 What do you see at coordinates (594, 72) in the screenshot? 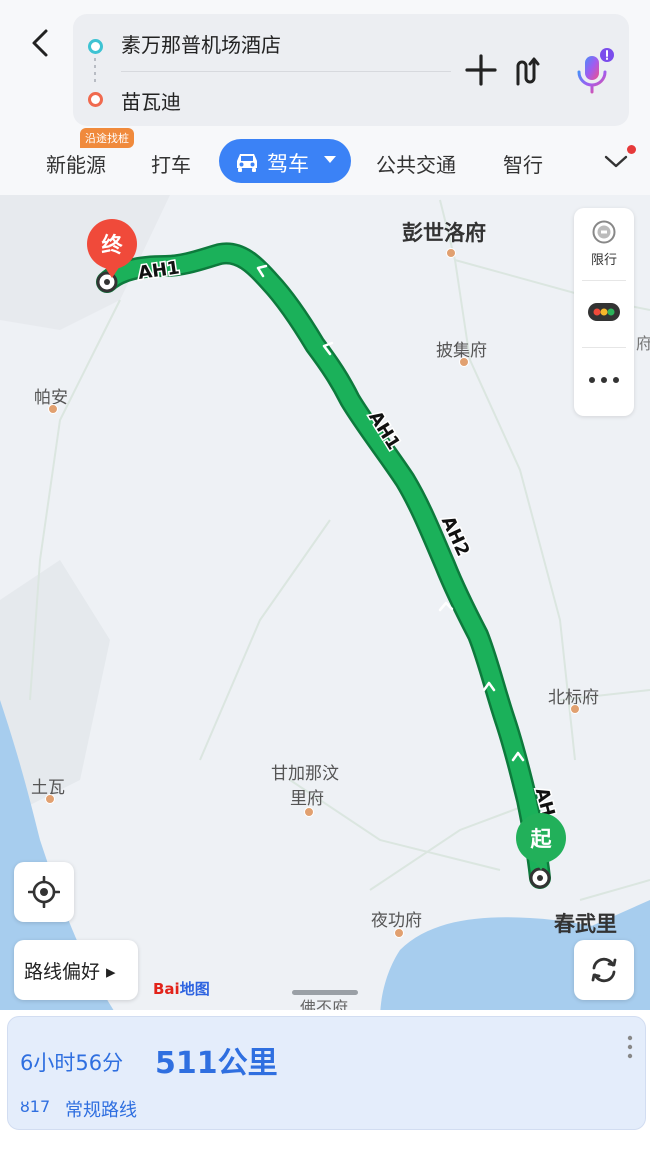
I see `voice-mic-icon` at bounding box center [594, 72].